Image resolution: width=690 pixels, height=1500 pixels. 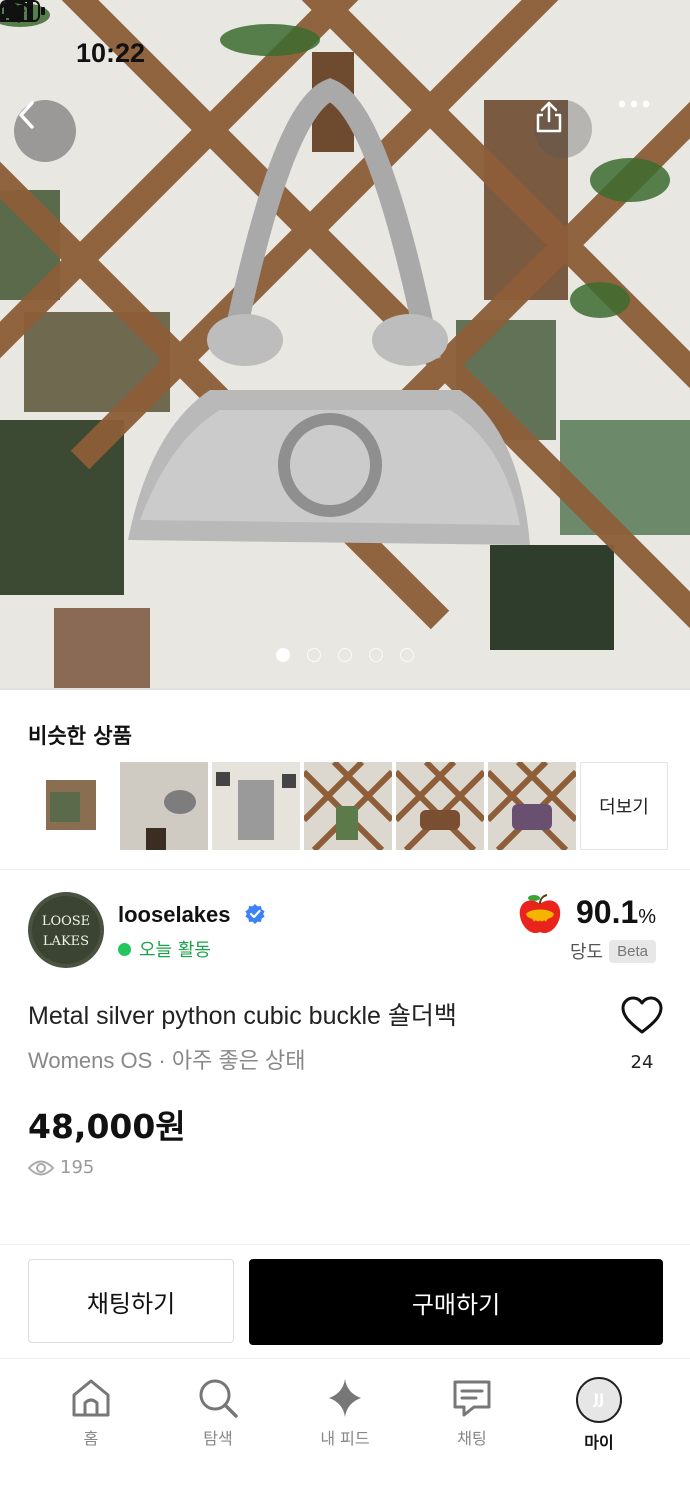 What do you see at coordinates (634, 104) in the screenshot?
I see `more-dots-icon` at bounding box center [634, 104].